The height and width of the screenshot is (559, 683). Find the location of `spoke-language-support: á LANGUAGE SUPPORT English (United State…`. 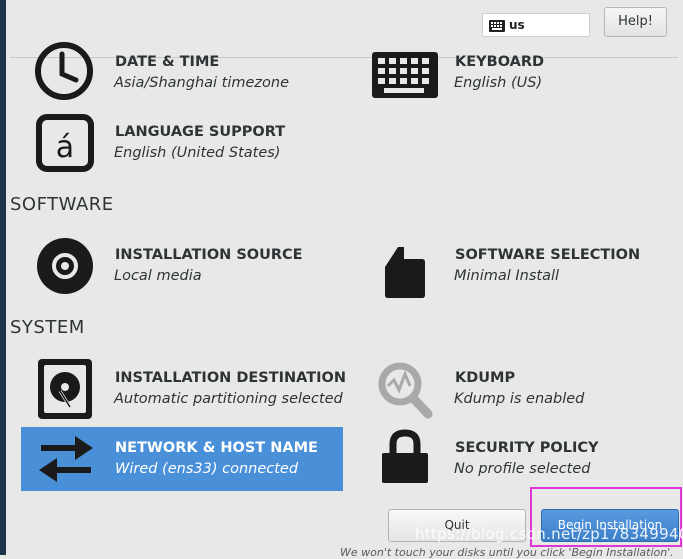

spoke-language-support: á LANGUAGE SUPPORT English (United State… is located at coordinates (185, 143).